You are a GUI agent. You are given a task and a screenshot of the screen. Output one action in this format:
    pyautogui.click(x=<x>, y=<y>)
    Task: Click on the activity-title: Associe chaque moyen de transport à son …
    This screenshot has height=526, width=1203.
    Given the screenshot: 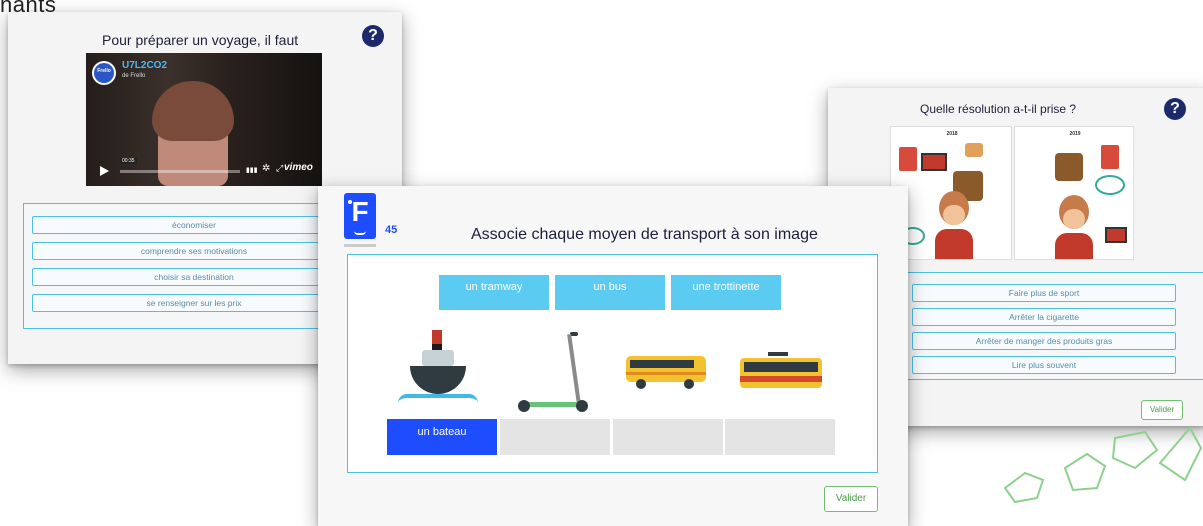 What is the action you would take?
    pyautogui.click(x=644, y=234)
    